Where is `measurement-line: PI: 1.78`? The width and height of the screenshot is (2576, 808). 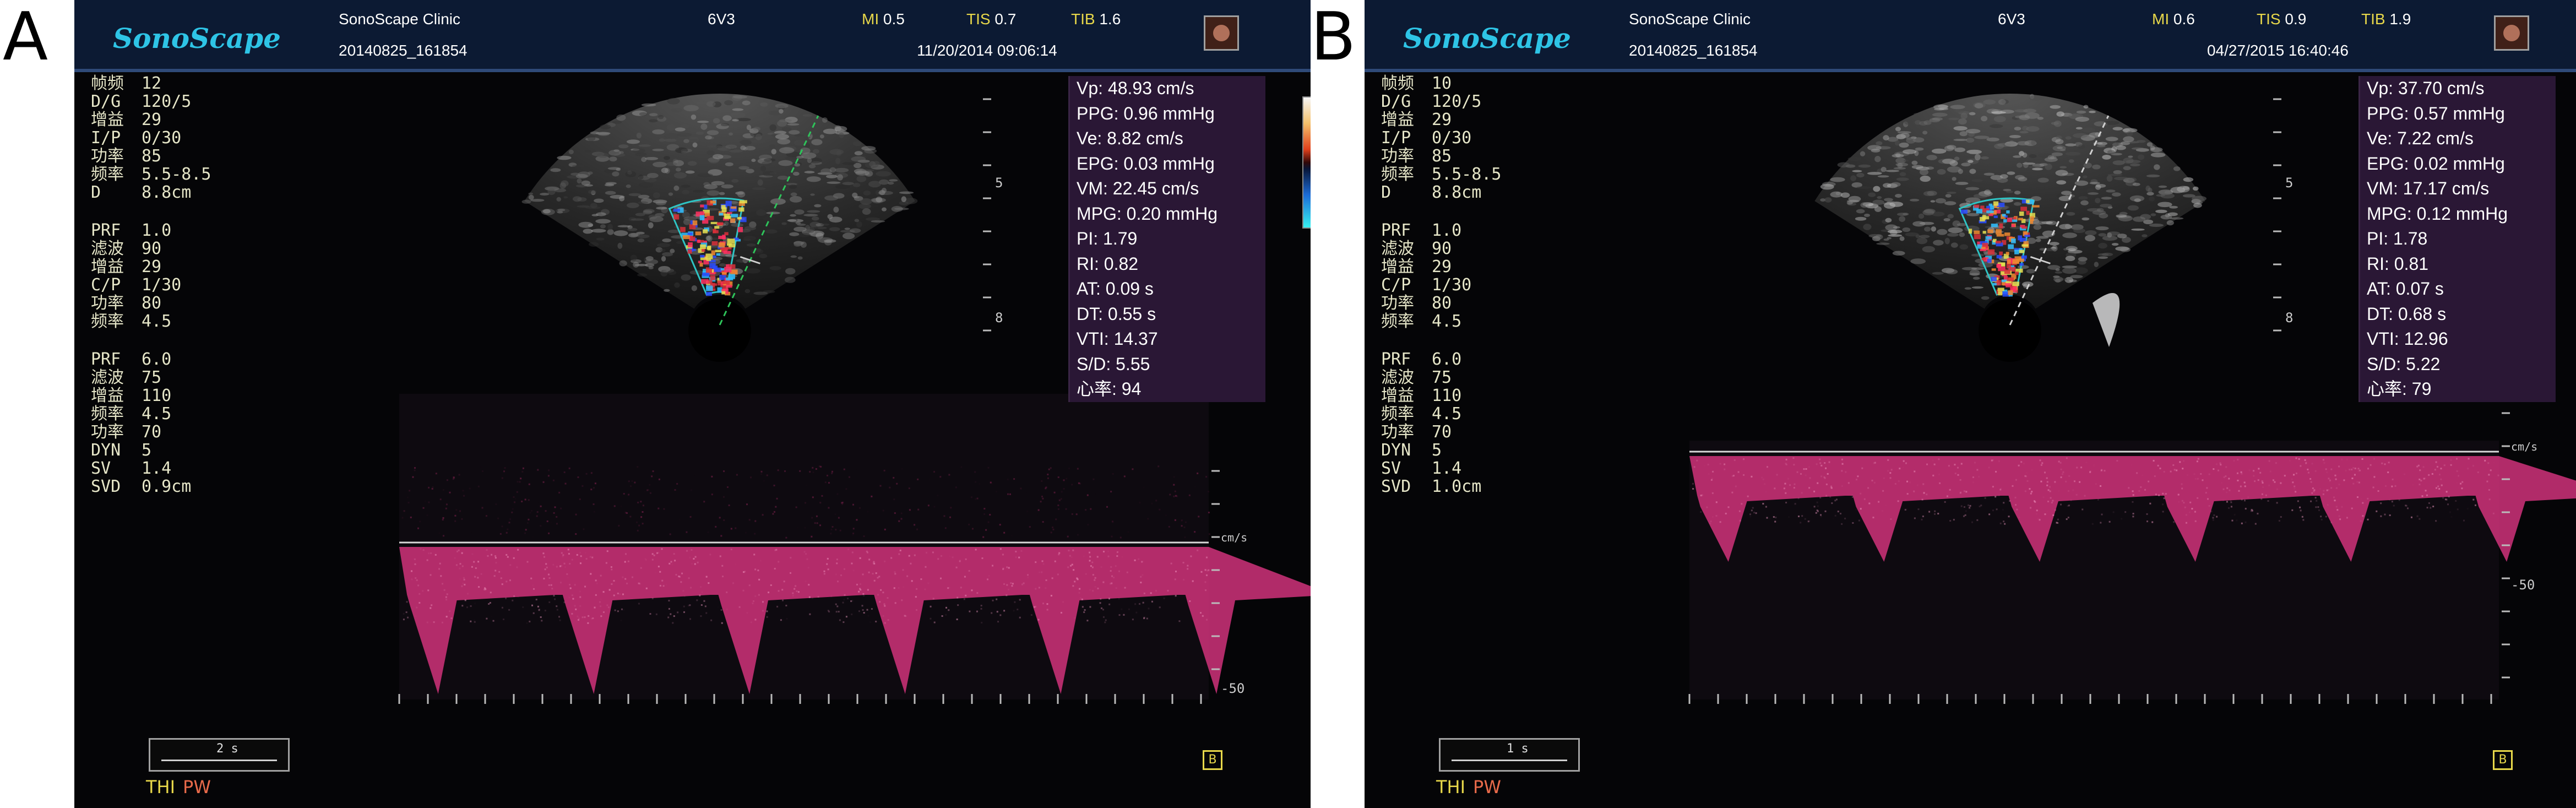 measurement-line: PI: 1.78 is located at coordinates (2397, 238).